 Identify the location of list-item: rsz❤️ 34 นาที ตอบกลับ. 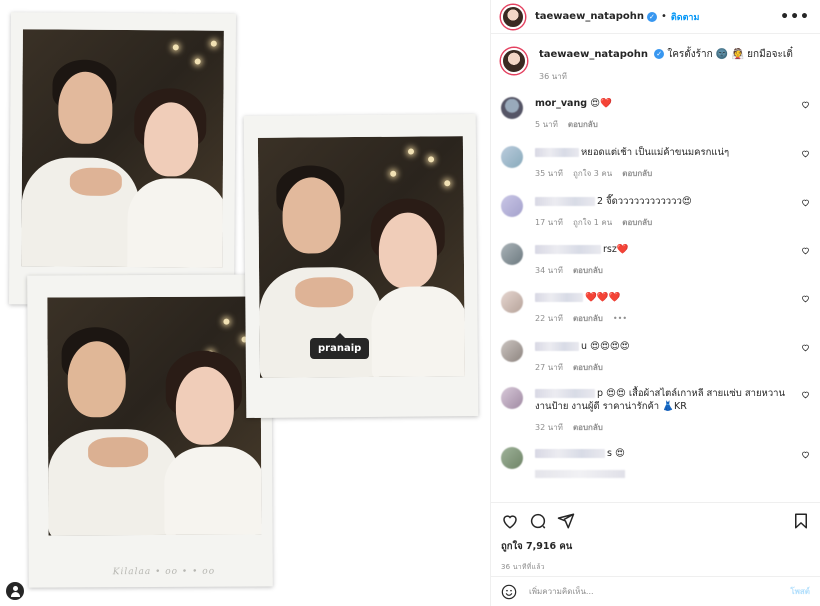
(655, 260).